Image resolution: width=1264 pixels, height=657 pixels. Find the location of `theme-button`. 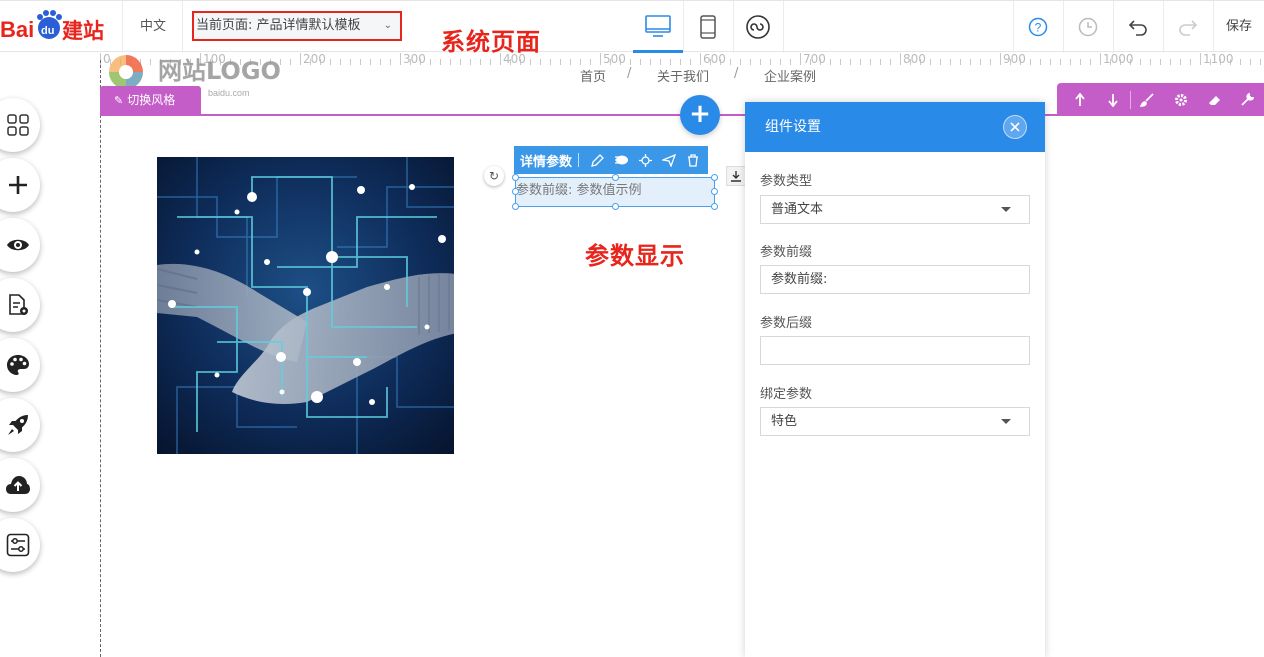

theme-button is located at coordinates (20, 365).